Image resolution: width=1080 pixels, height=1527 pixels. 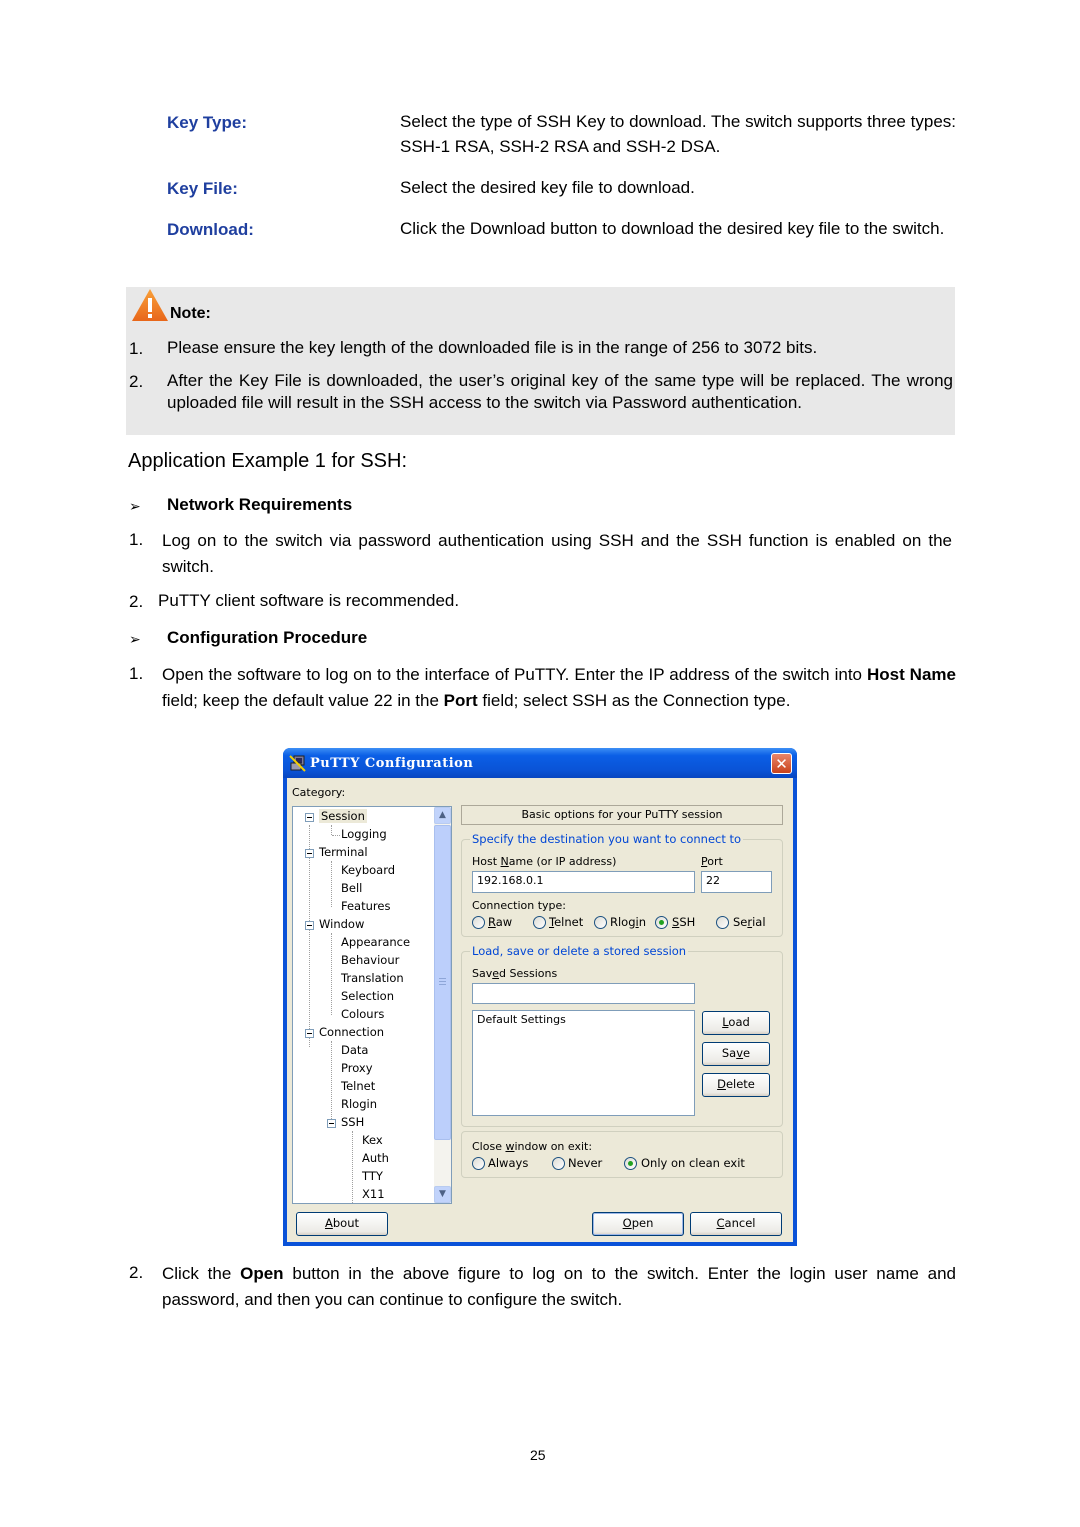 What do you see at coordinates (478, 922) in the screenshot?
I see `radio-raw` at bounding box center [478, 922].